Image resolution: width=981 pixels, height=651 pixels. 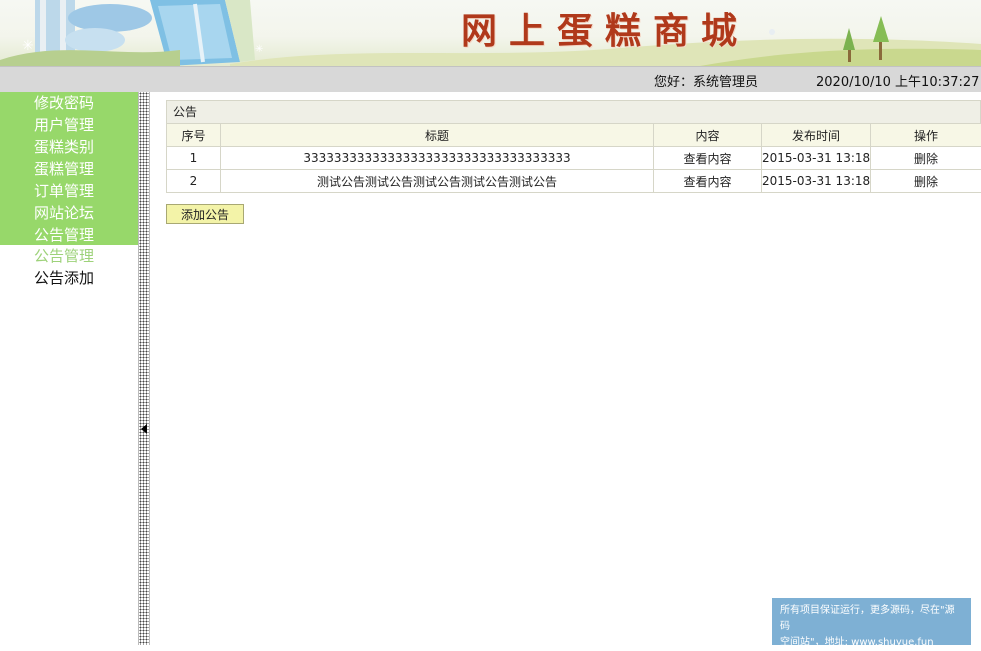 What do you see at coordinates (69, 278) in the screenshot?
I see `sidebar-subitem-announcement-add: 公告添加` at bounding box center [69, 278].